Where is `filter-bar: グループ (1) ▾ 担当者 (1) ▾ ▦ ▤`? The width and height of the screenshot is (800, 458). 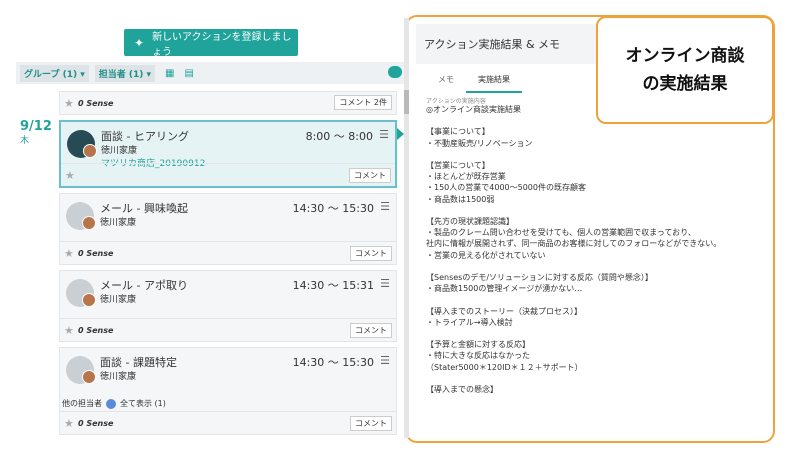 filter-bar: グループ (1) ▾ 担当者 (1) ▾ ▦ ▤ is located at coordinates (212, 73).